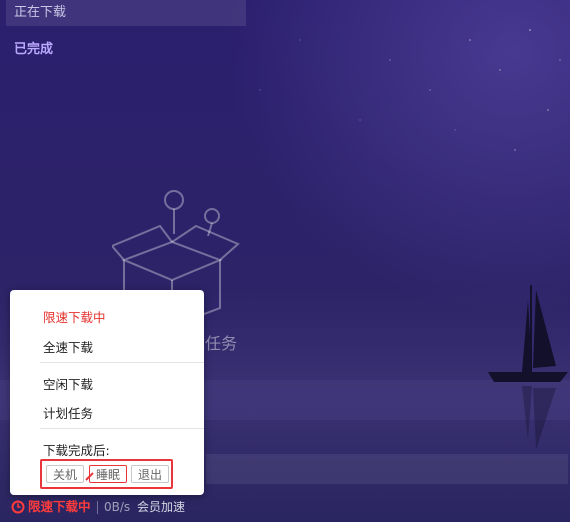  I want to click on bottom-strip, so click(387, 469).